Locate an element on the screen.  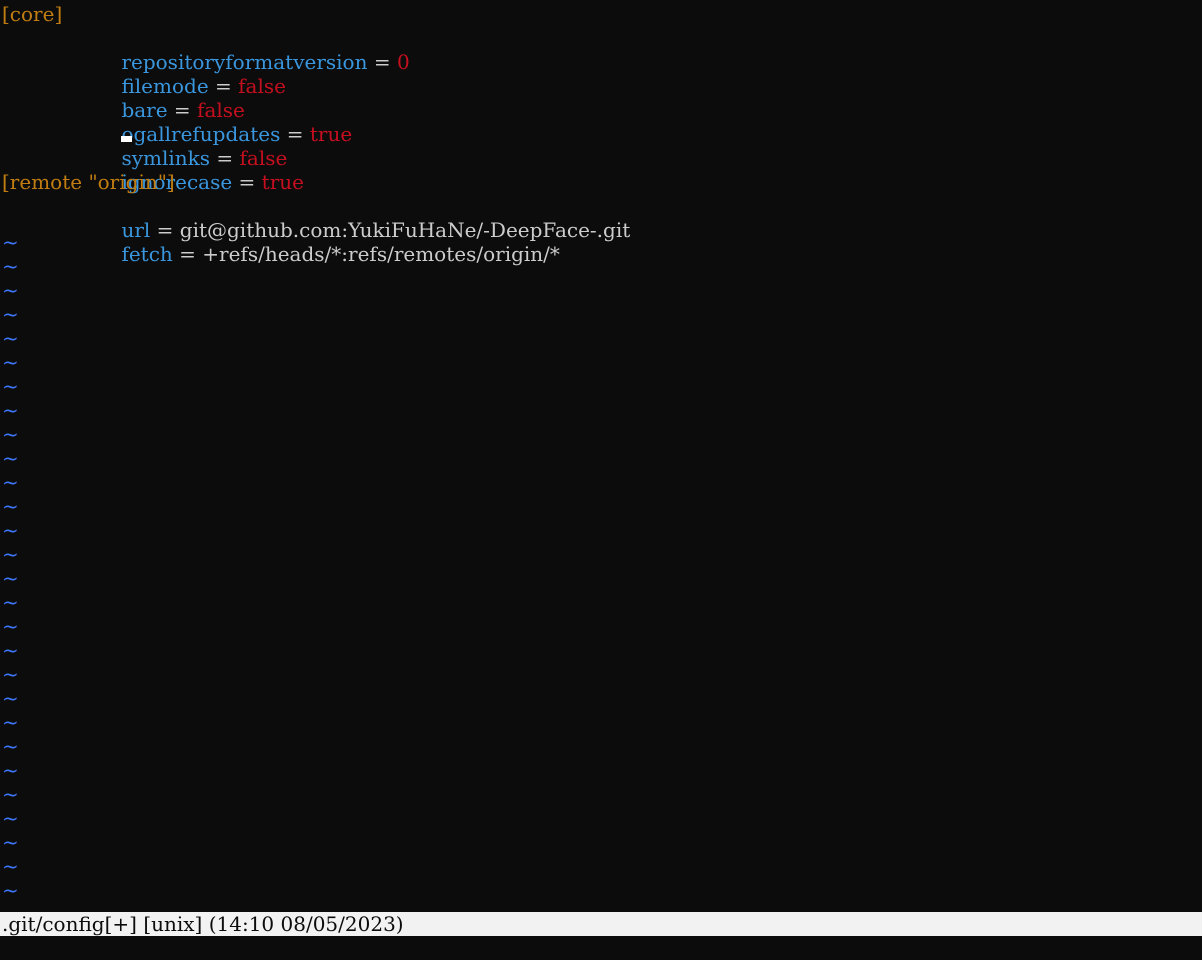
config-value: 0 is located at coordinates (403, 62).